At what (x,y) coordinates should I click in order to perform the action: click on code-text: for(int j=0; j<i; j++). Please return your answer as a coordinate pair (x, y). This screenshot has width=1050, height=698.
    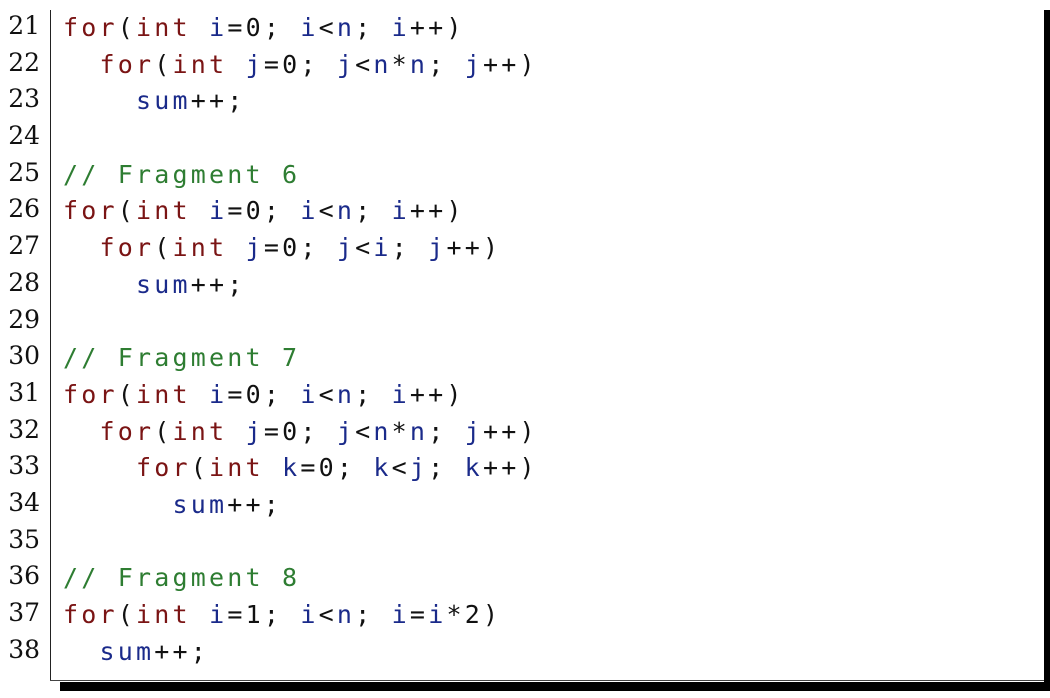
    Looking at the image, I should click on (282, 247).